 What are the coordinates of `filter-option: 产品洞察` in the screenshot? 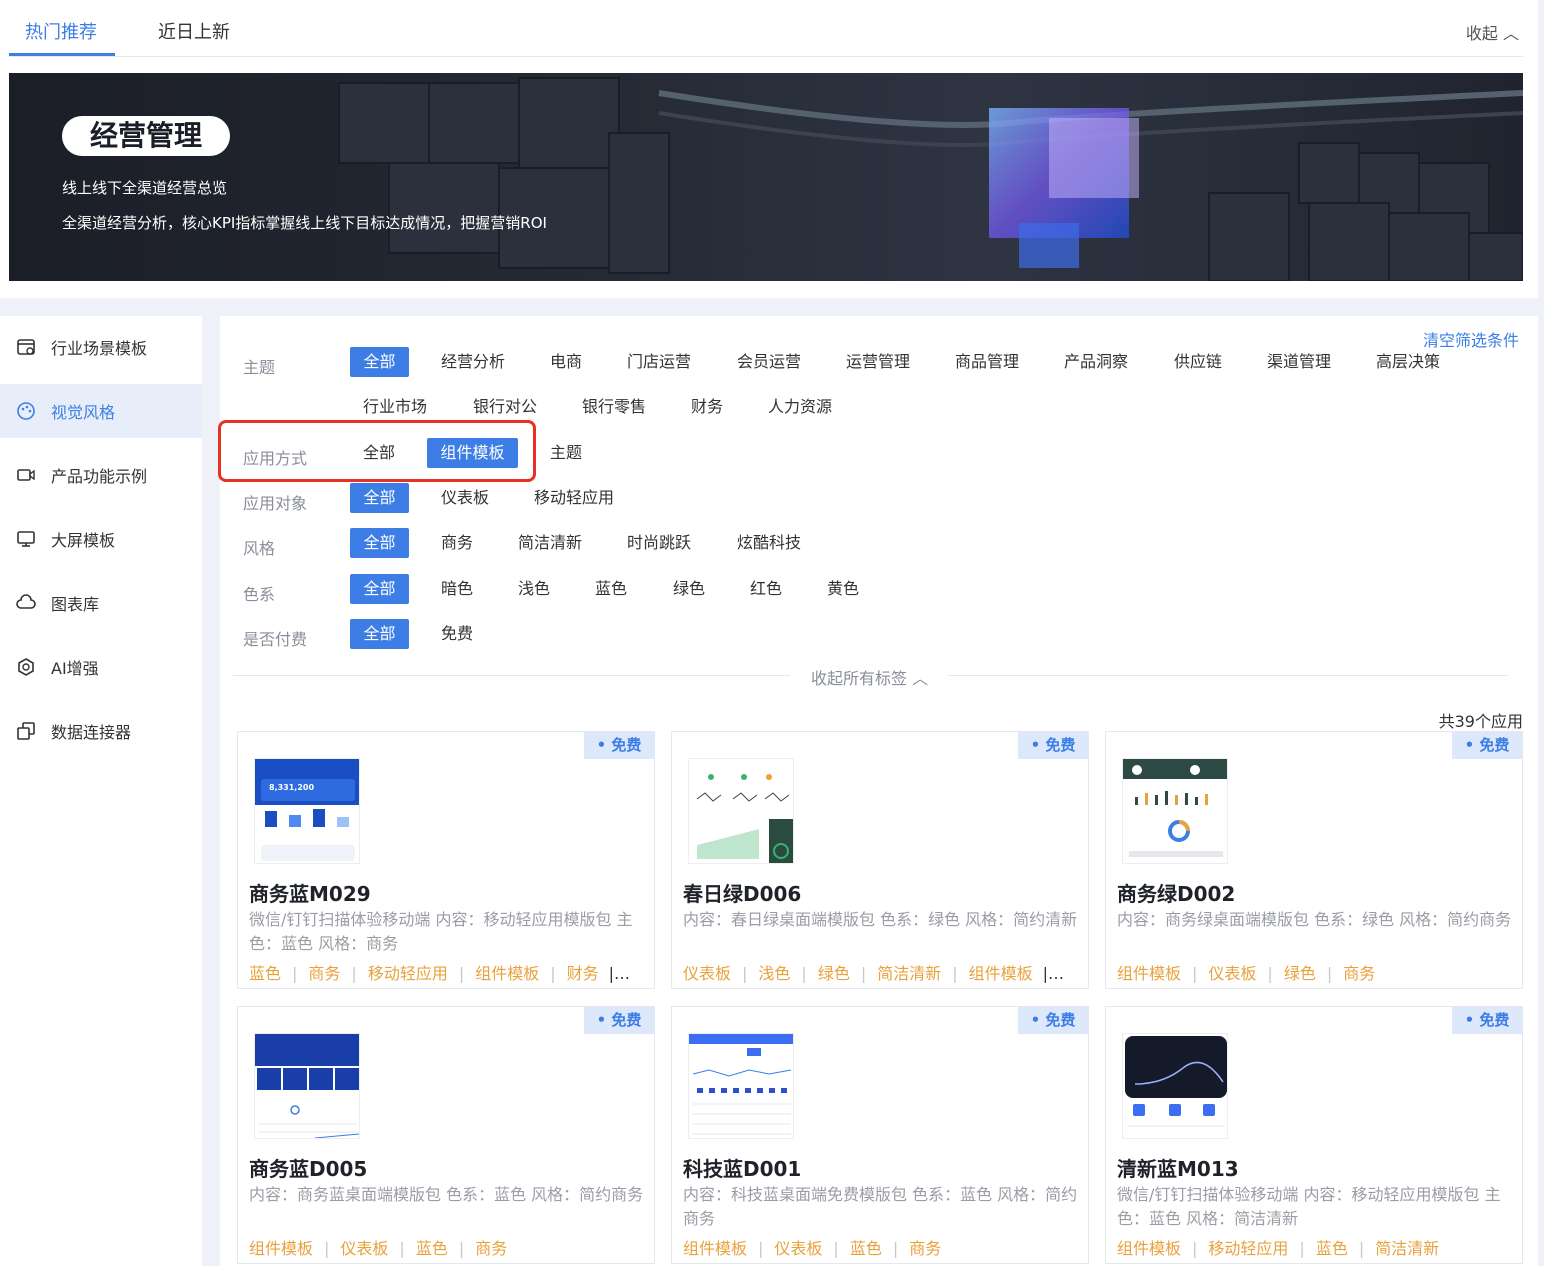 It's located at (1096, 362).